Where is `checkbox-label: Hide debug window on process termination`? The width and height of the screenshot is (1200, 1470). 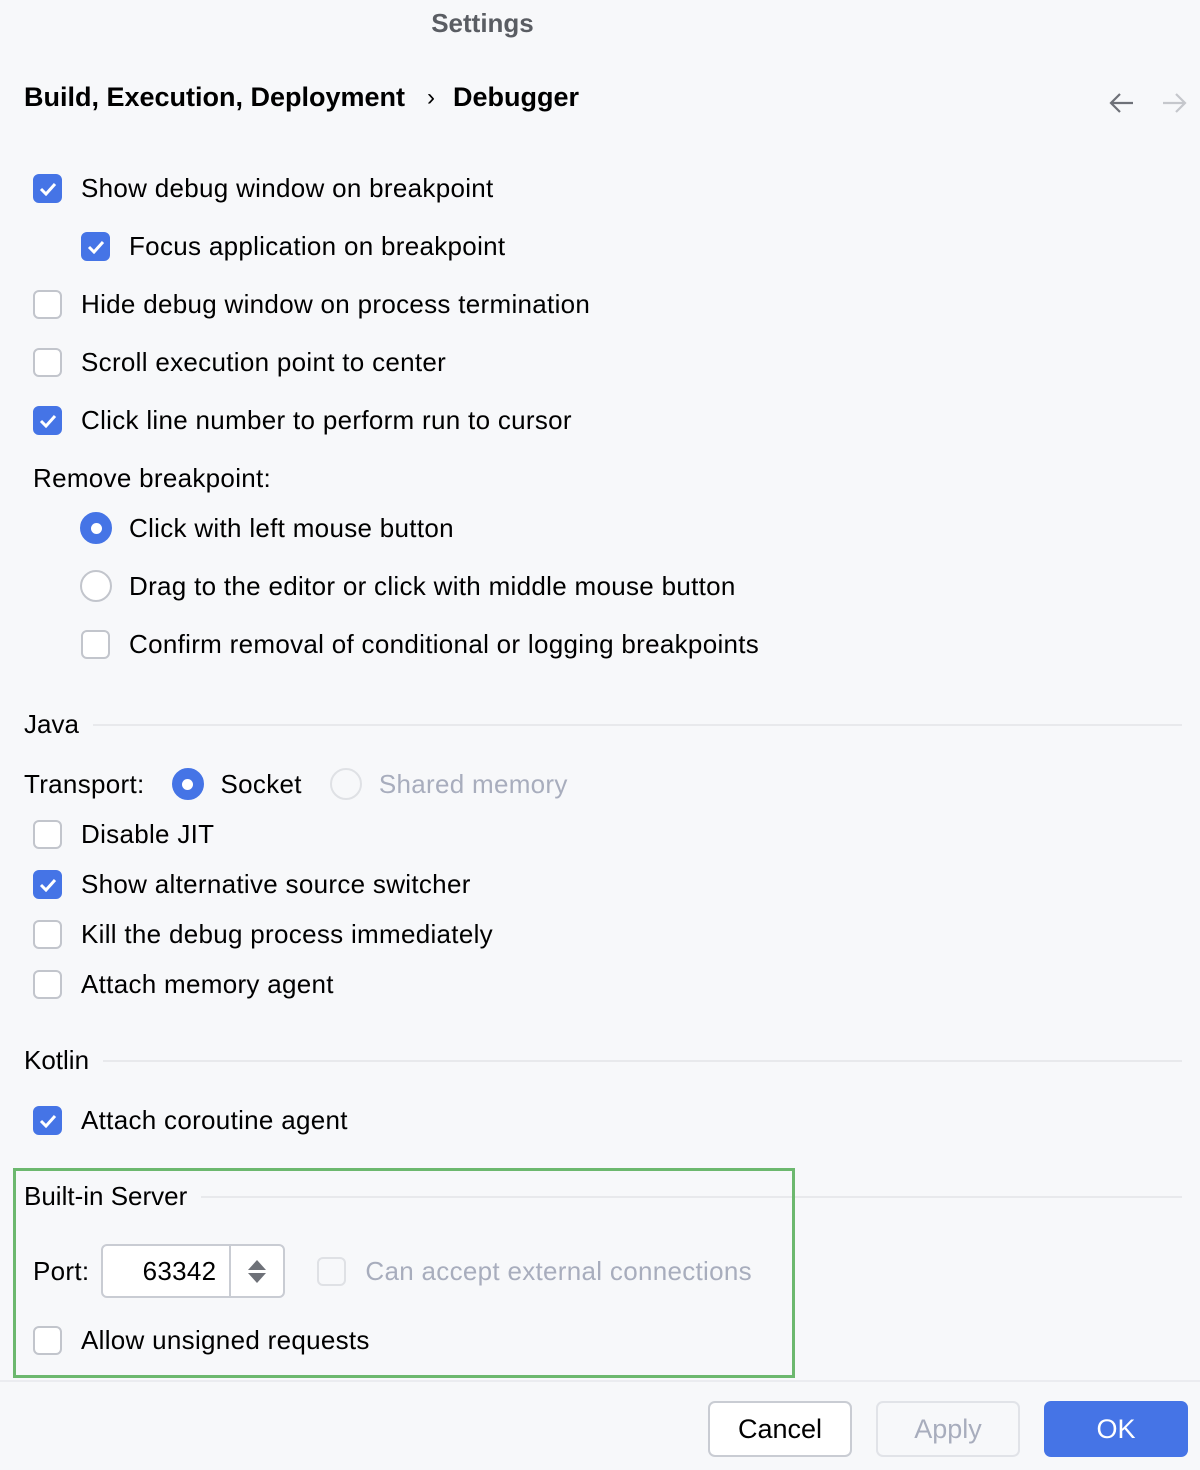 checkbox-label: Hide debug window on process termination is located at coordinates (336, 304).